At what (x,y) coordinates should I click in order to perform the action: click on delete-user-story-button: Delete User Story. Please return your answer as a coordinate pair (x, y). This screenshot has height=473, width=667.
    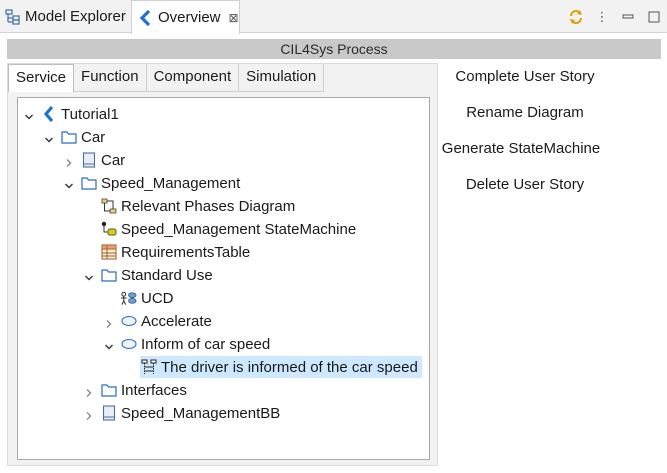
    Looking at the image, I should click on (525, 184).